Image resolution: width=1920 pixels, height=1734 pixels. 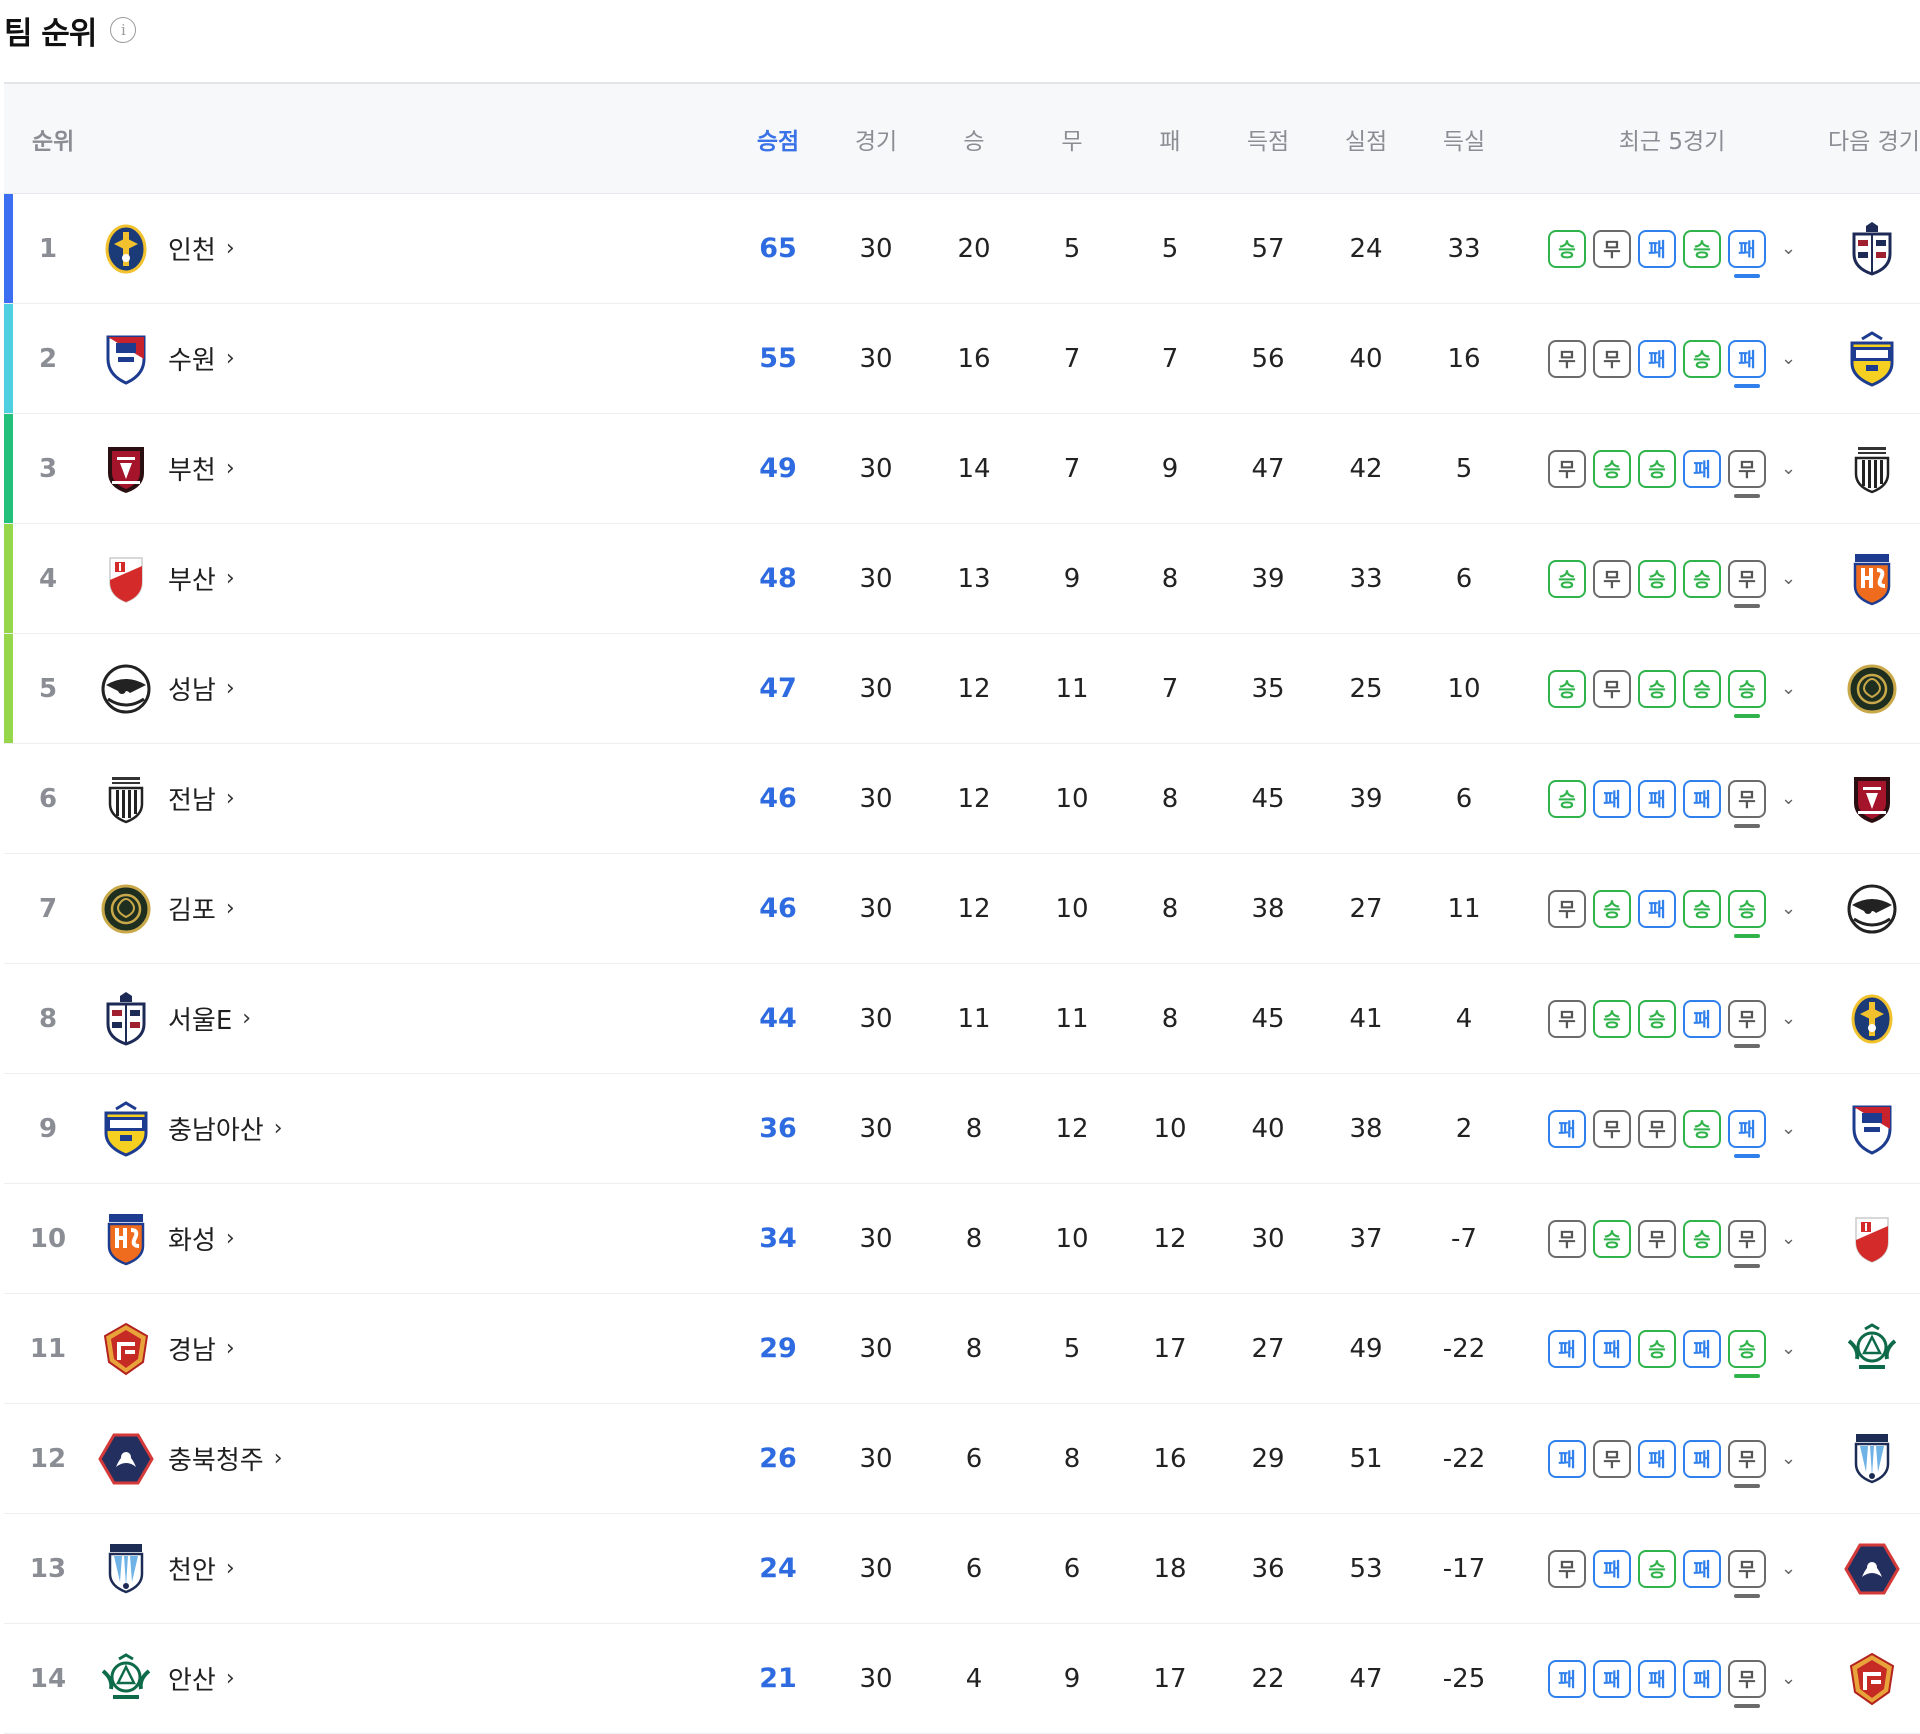 What do you see at coordinates (338, 688) in the screenshot?
I see `team-link: 성남 ›` at bounding box center [338, 688].